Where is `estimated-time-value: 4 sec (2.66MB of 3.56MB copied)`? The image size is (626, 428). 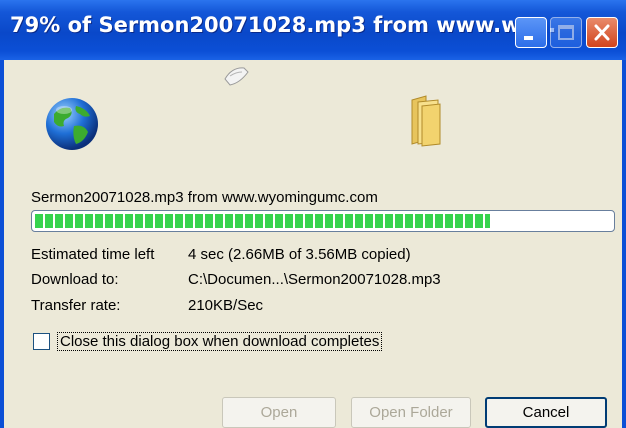
estimated-time-value: 4 sec (2.66MB of 3.56MB copied) is located at coordinates (299, 254).